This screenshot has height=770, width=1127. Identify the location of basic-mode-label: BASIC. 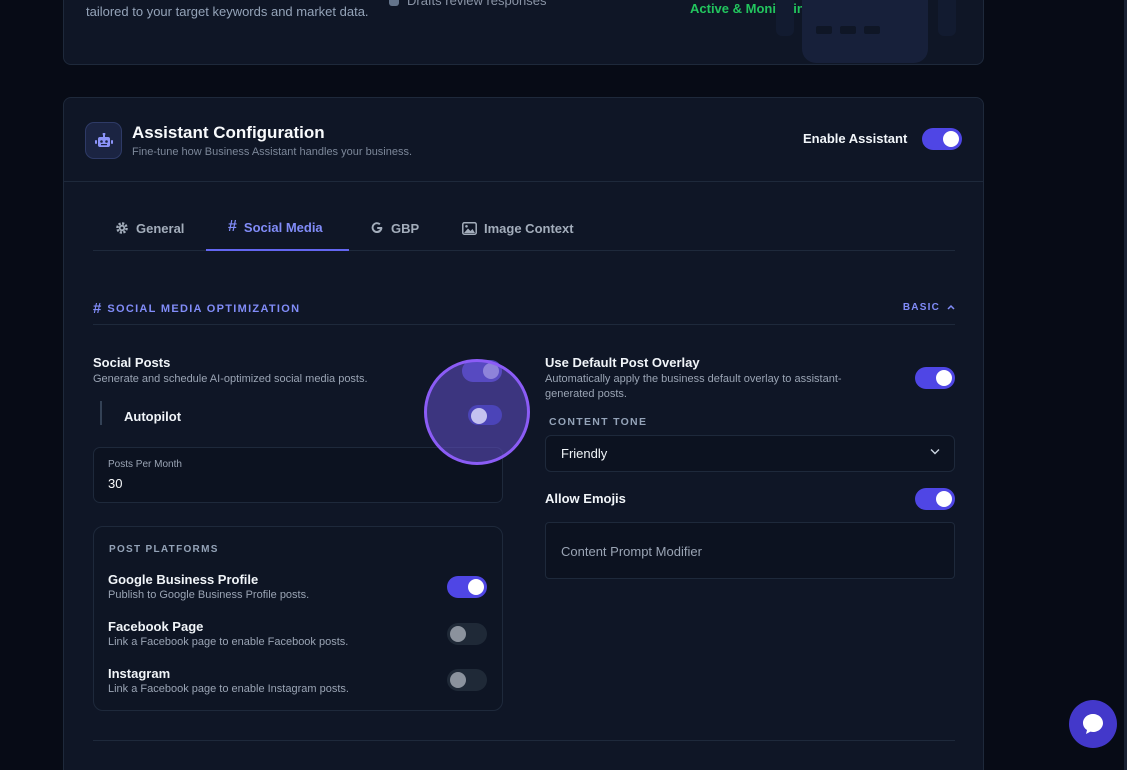
(921, 307).